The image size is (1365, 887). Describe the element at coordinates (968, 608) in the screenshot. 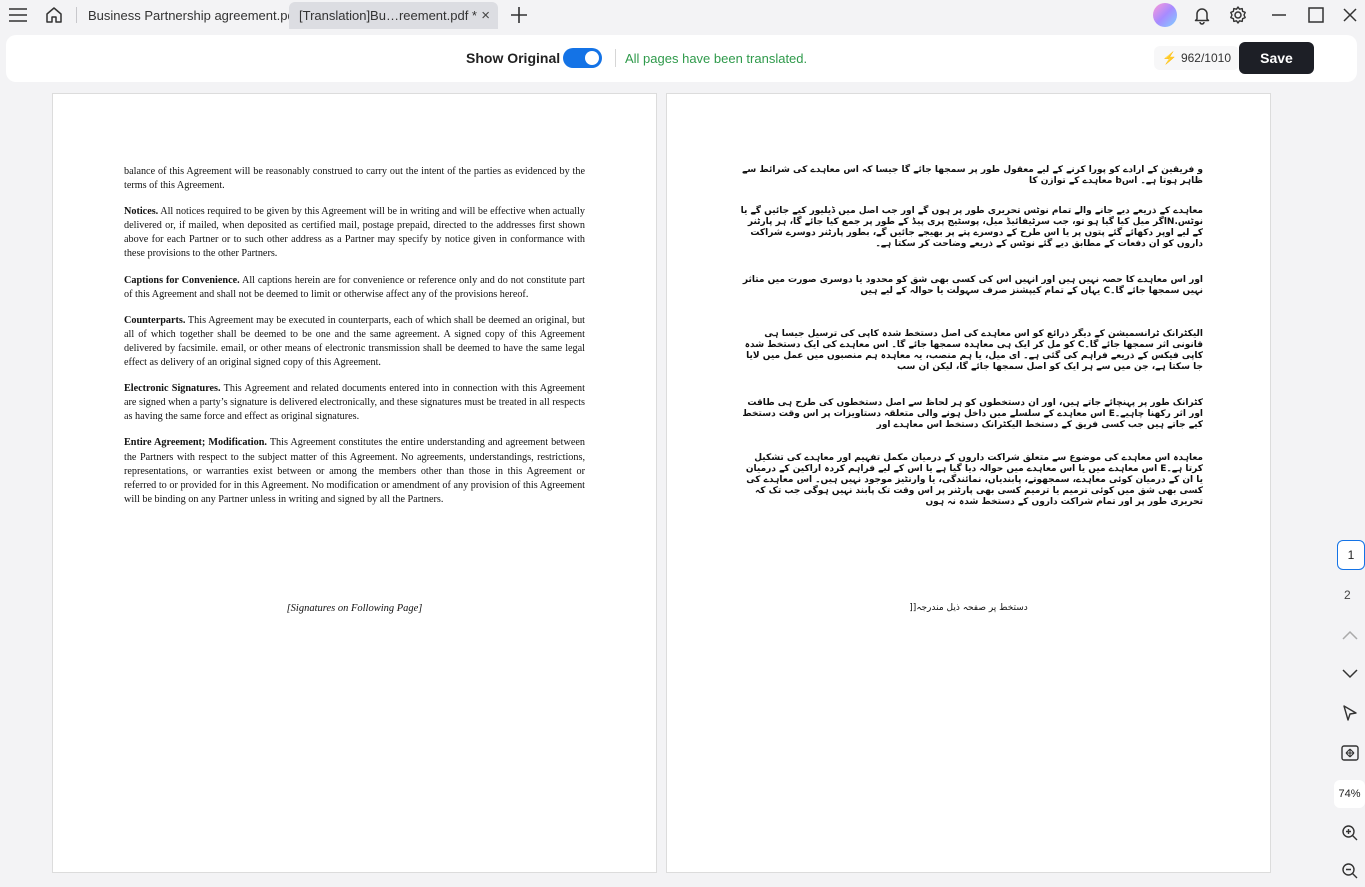

I see `translated-signature-note: دستخط پر صفحہ ذیل مندرجہ[[` at that location.